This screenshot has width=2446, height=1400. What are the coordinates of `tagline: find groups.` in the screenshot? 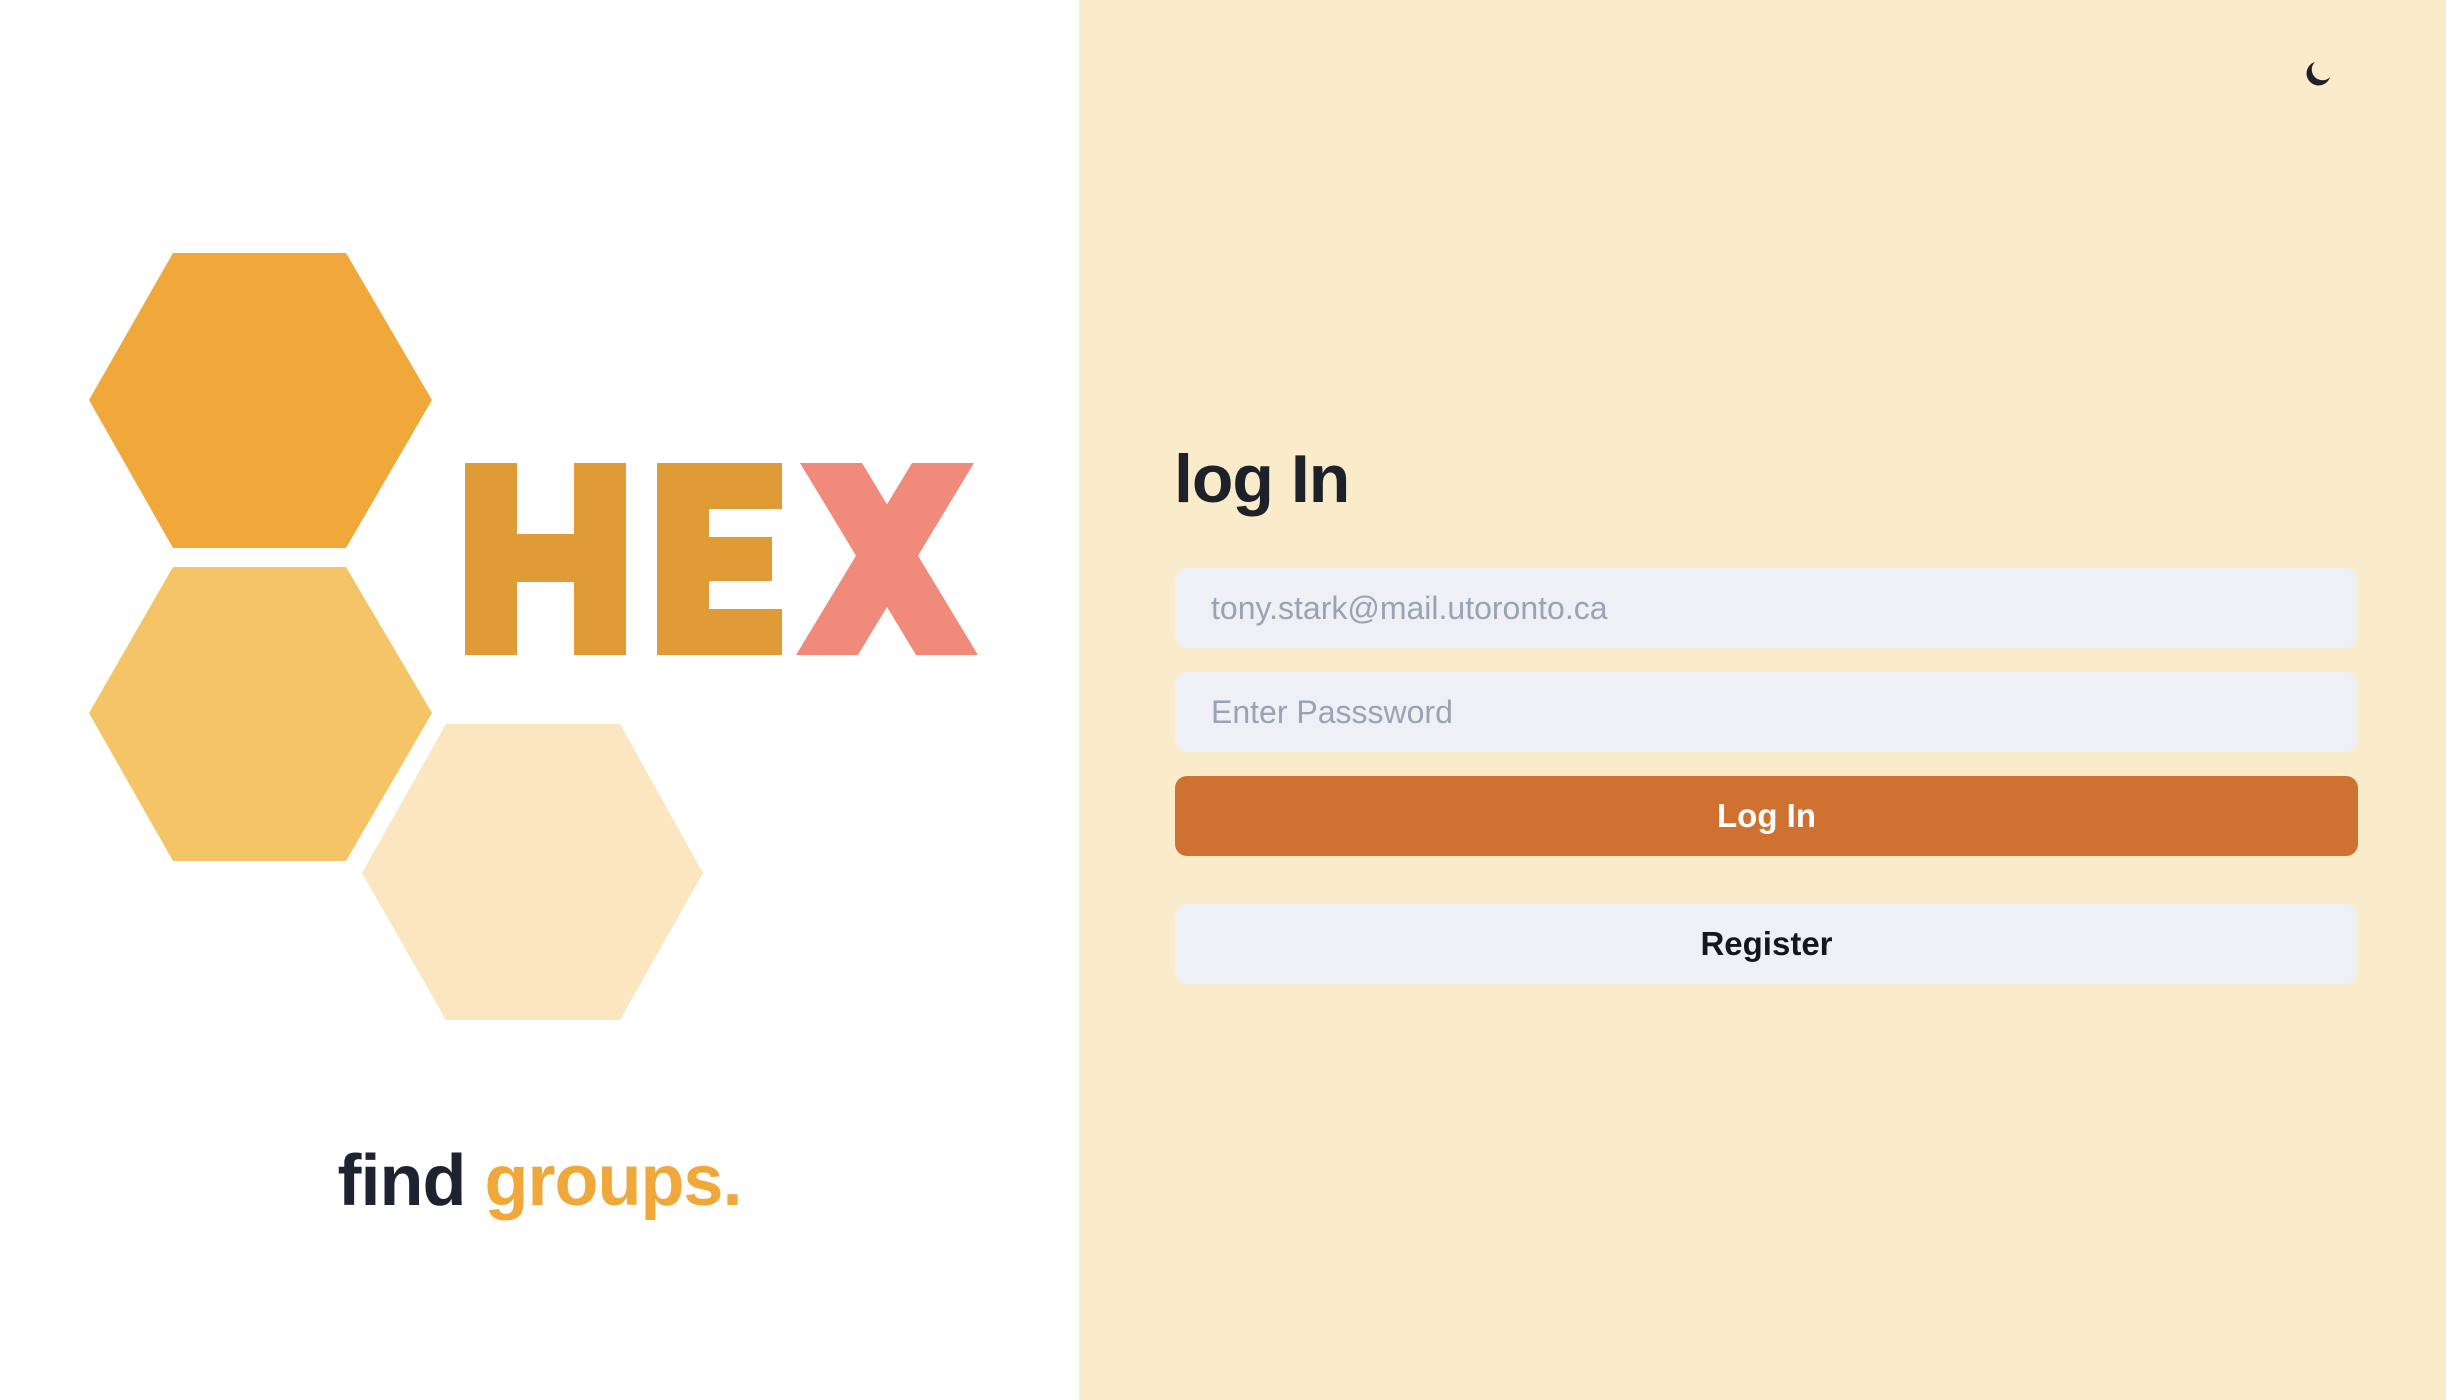 It's located at (539, 1181).